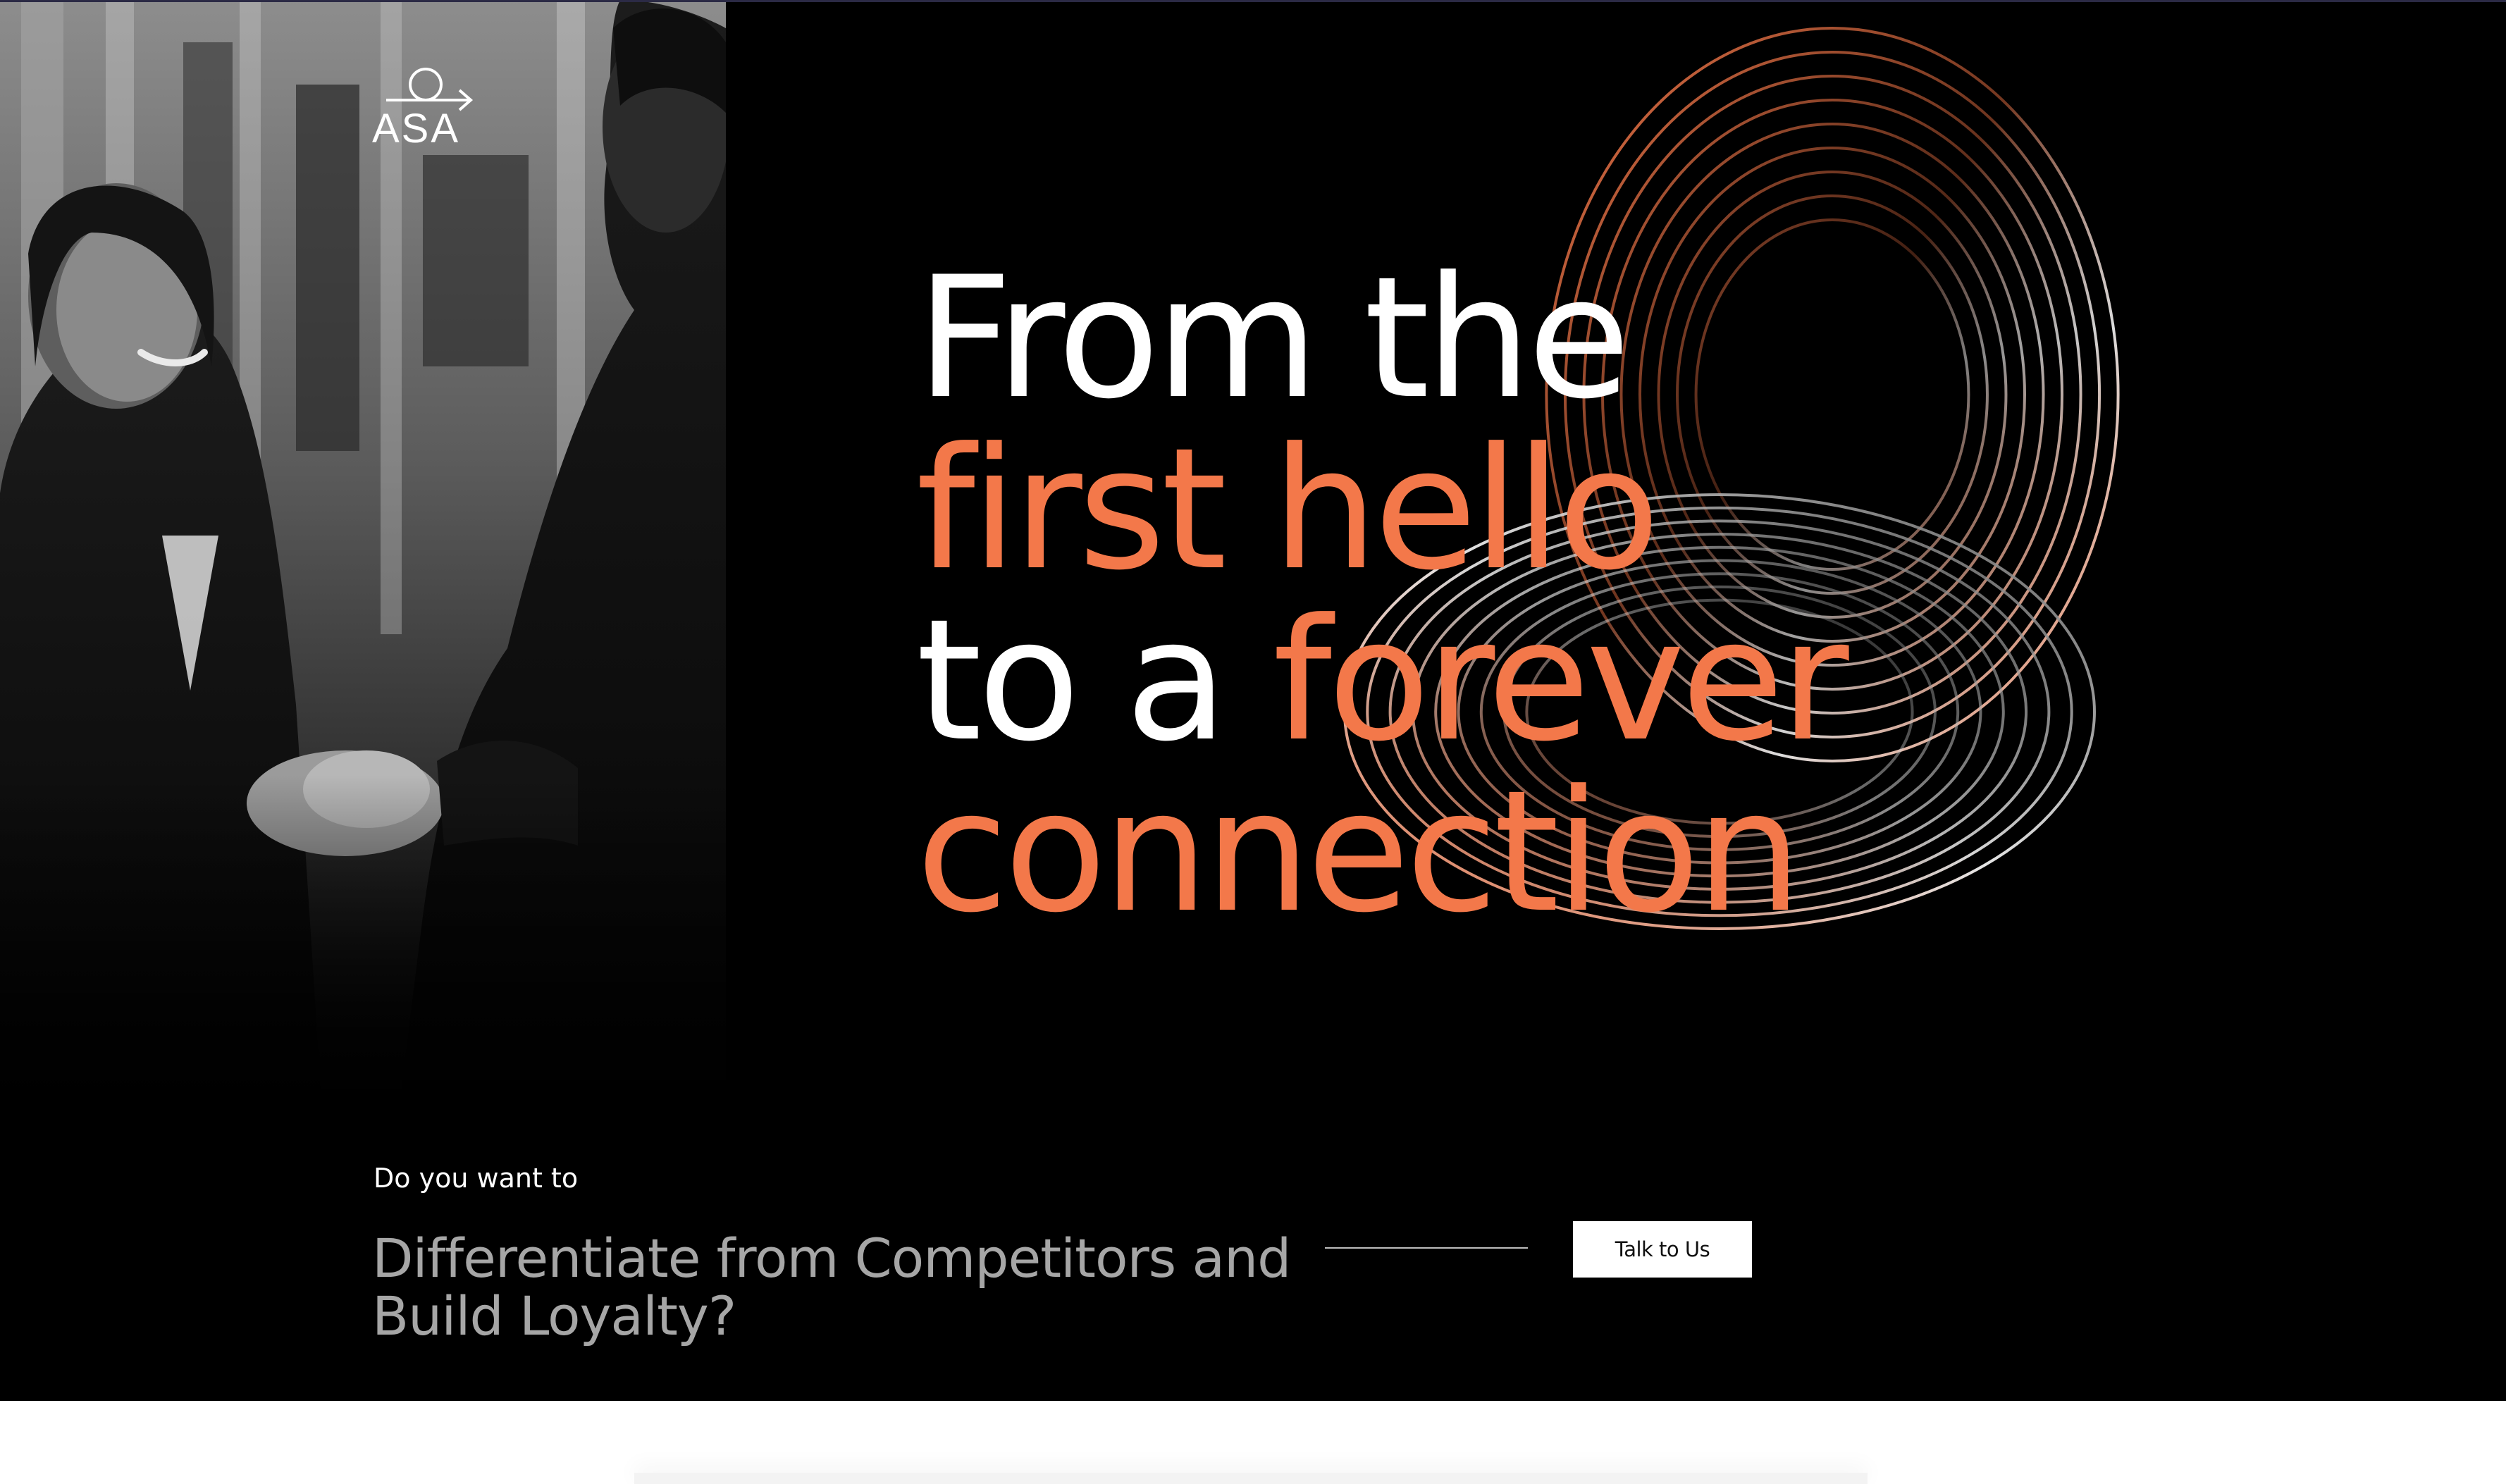 This screenshot has height=1484, width=2506. Describe the element at coordinates (1251, 1478) in the screenshot. I see `next-section-card-edge` at that location.